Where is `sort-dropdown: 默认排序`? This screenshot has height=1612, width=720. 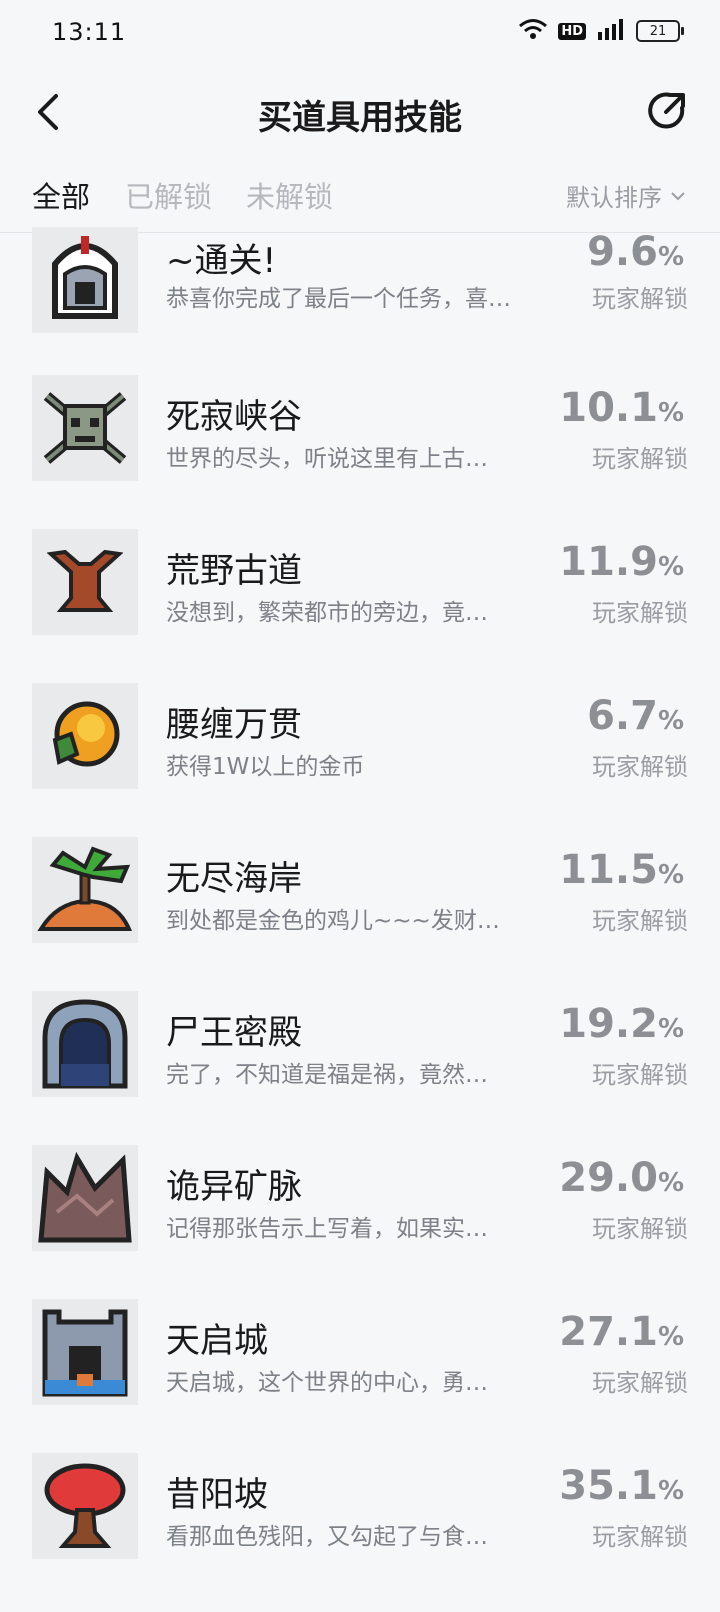
sort-dropdown: 默认排序 is located at coordinates (626, 195).